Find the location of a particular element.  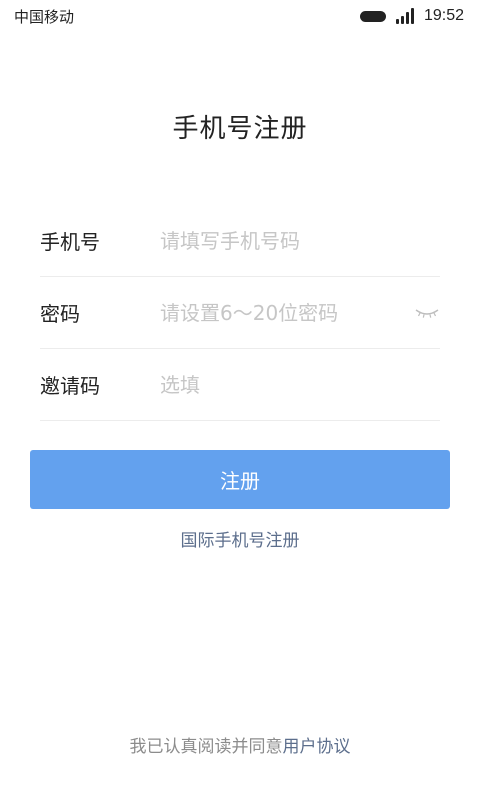

register-button: 注册 is located at coordinates (240, 479).